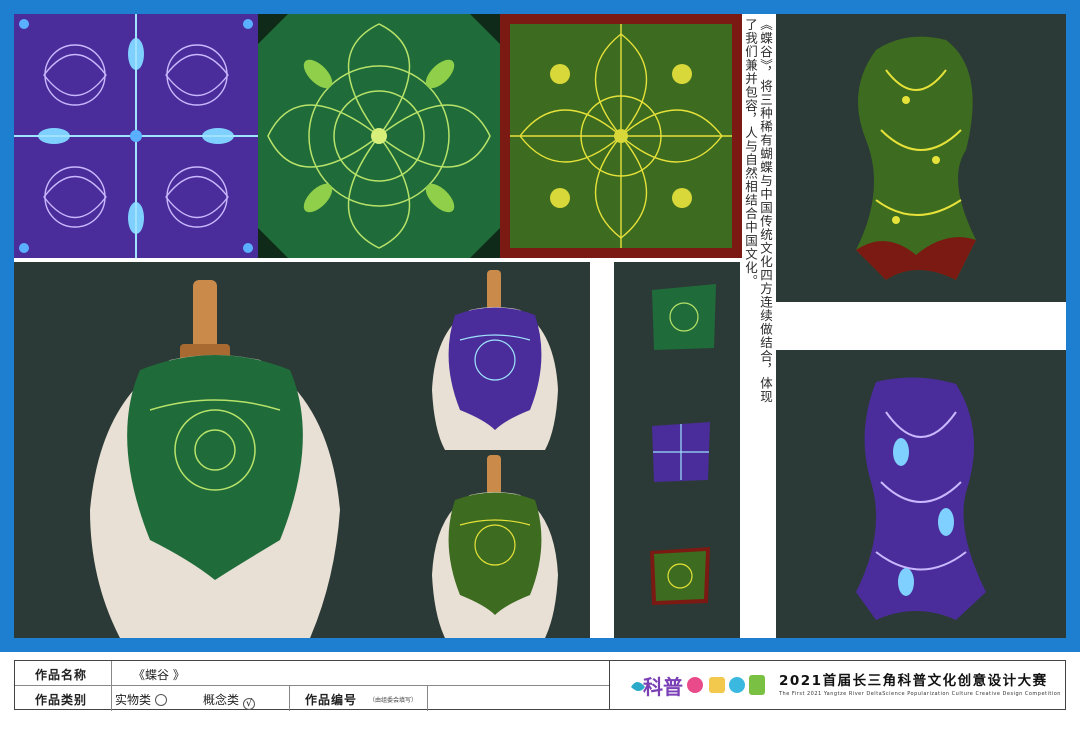 The height and width of the screenshot is (733, 1080). What do you see at coordinates (61, 700) in the screenshot?
I see `category-label: 作品类别` at bounding box center [61, 700].